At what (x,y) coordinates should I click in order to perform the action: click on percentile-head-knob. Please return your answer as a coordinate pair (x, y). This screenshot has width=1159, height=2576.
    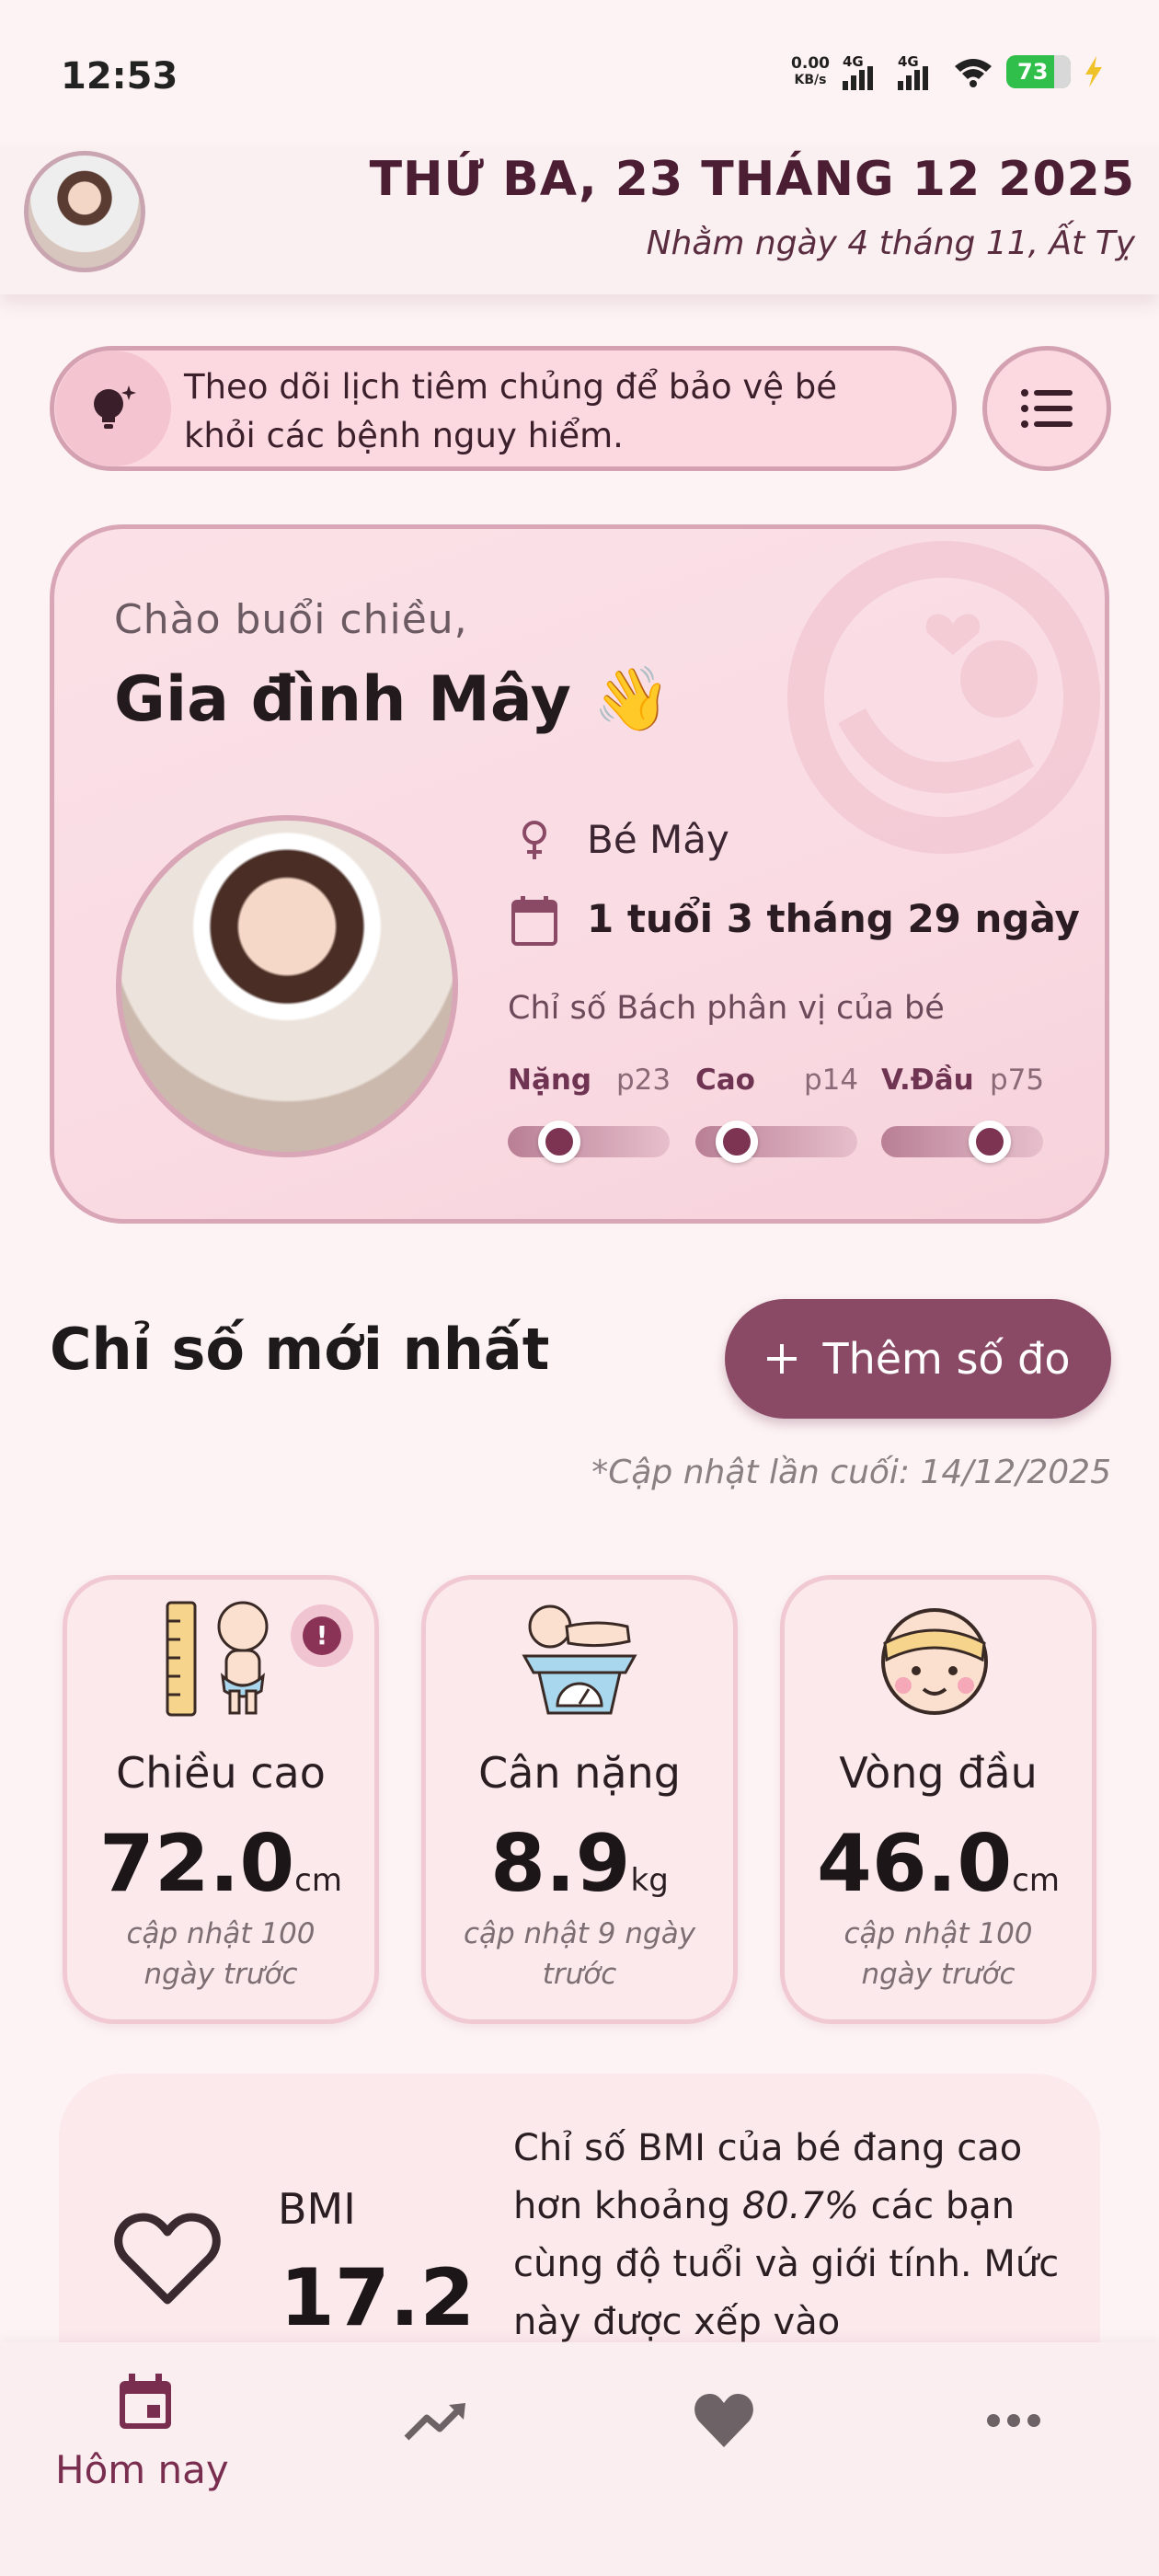
    Looking at the image, I should click on (990, 1142).